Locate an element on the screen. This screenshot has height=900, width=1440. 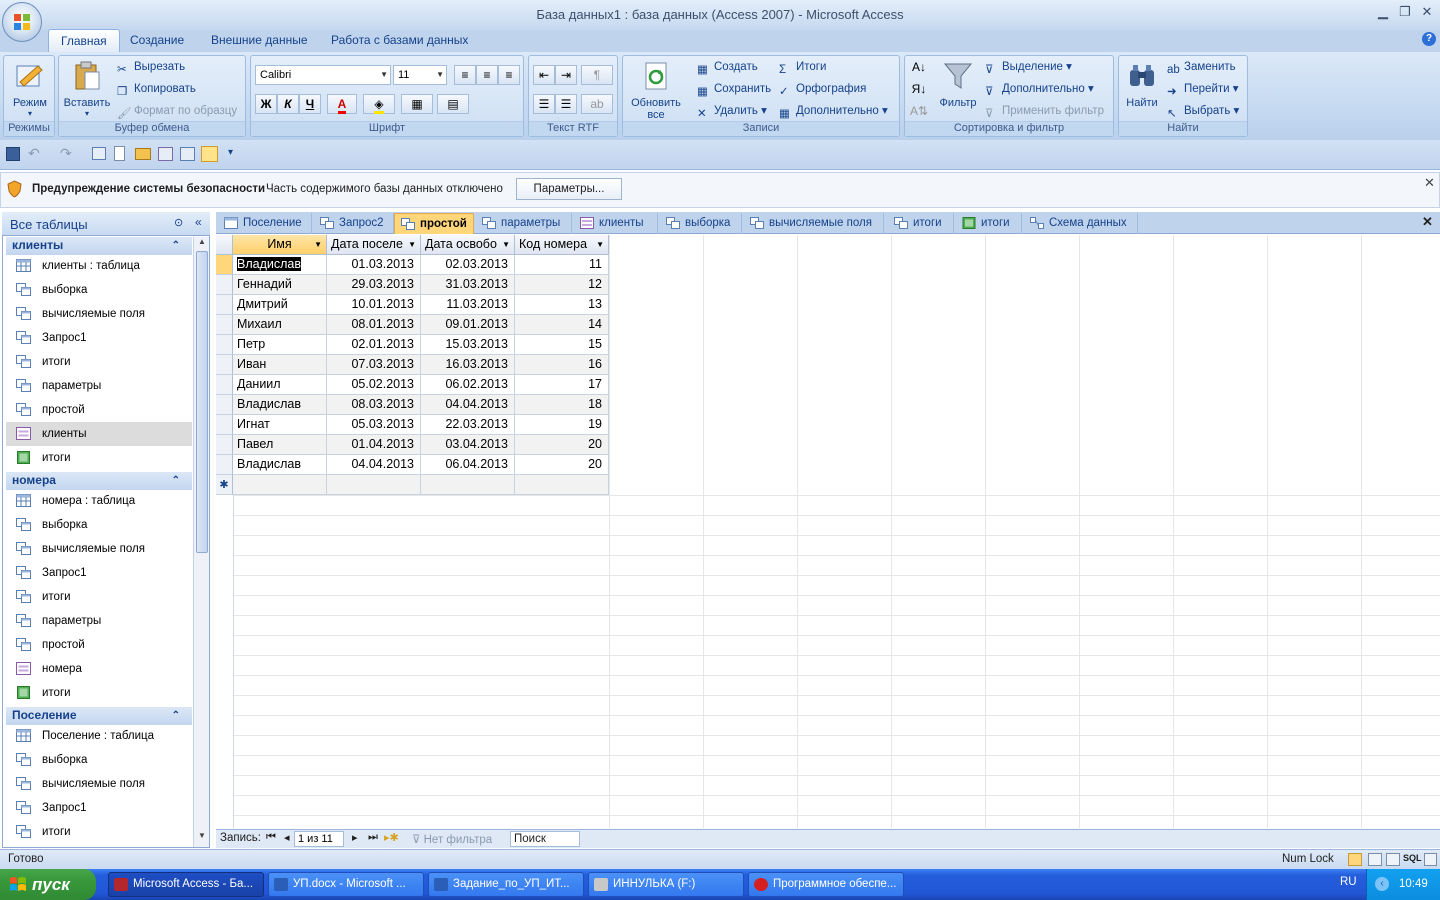
cut-button: ✂ Вырезать is located at coordinates (151, 67).